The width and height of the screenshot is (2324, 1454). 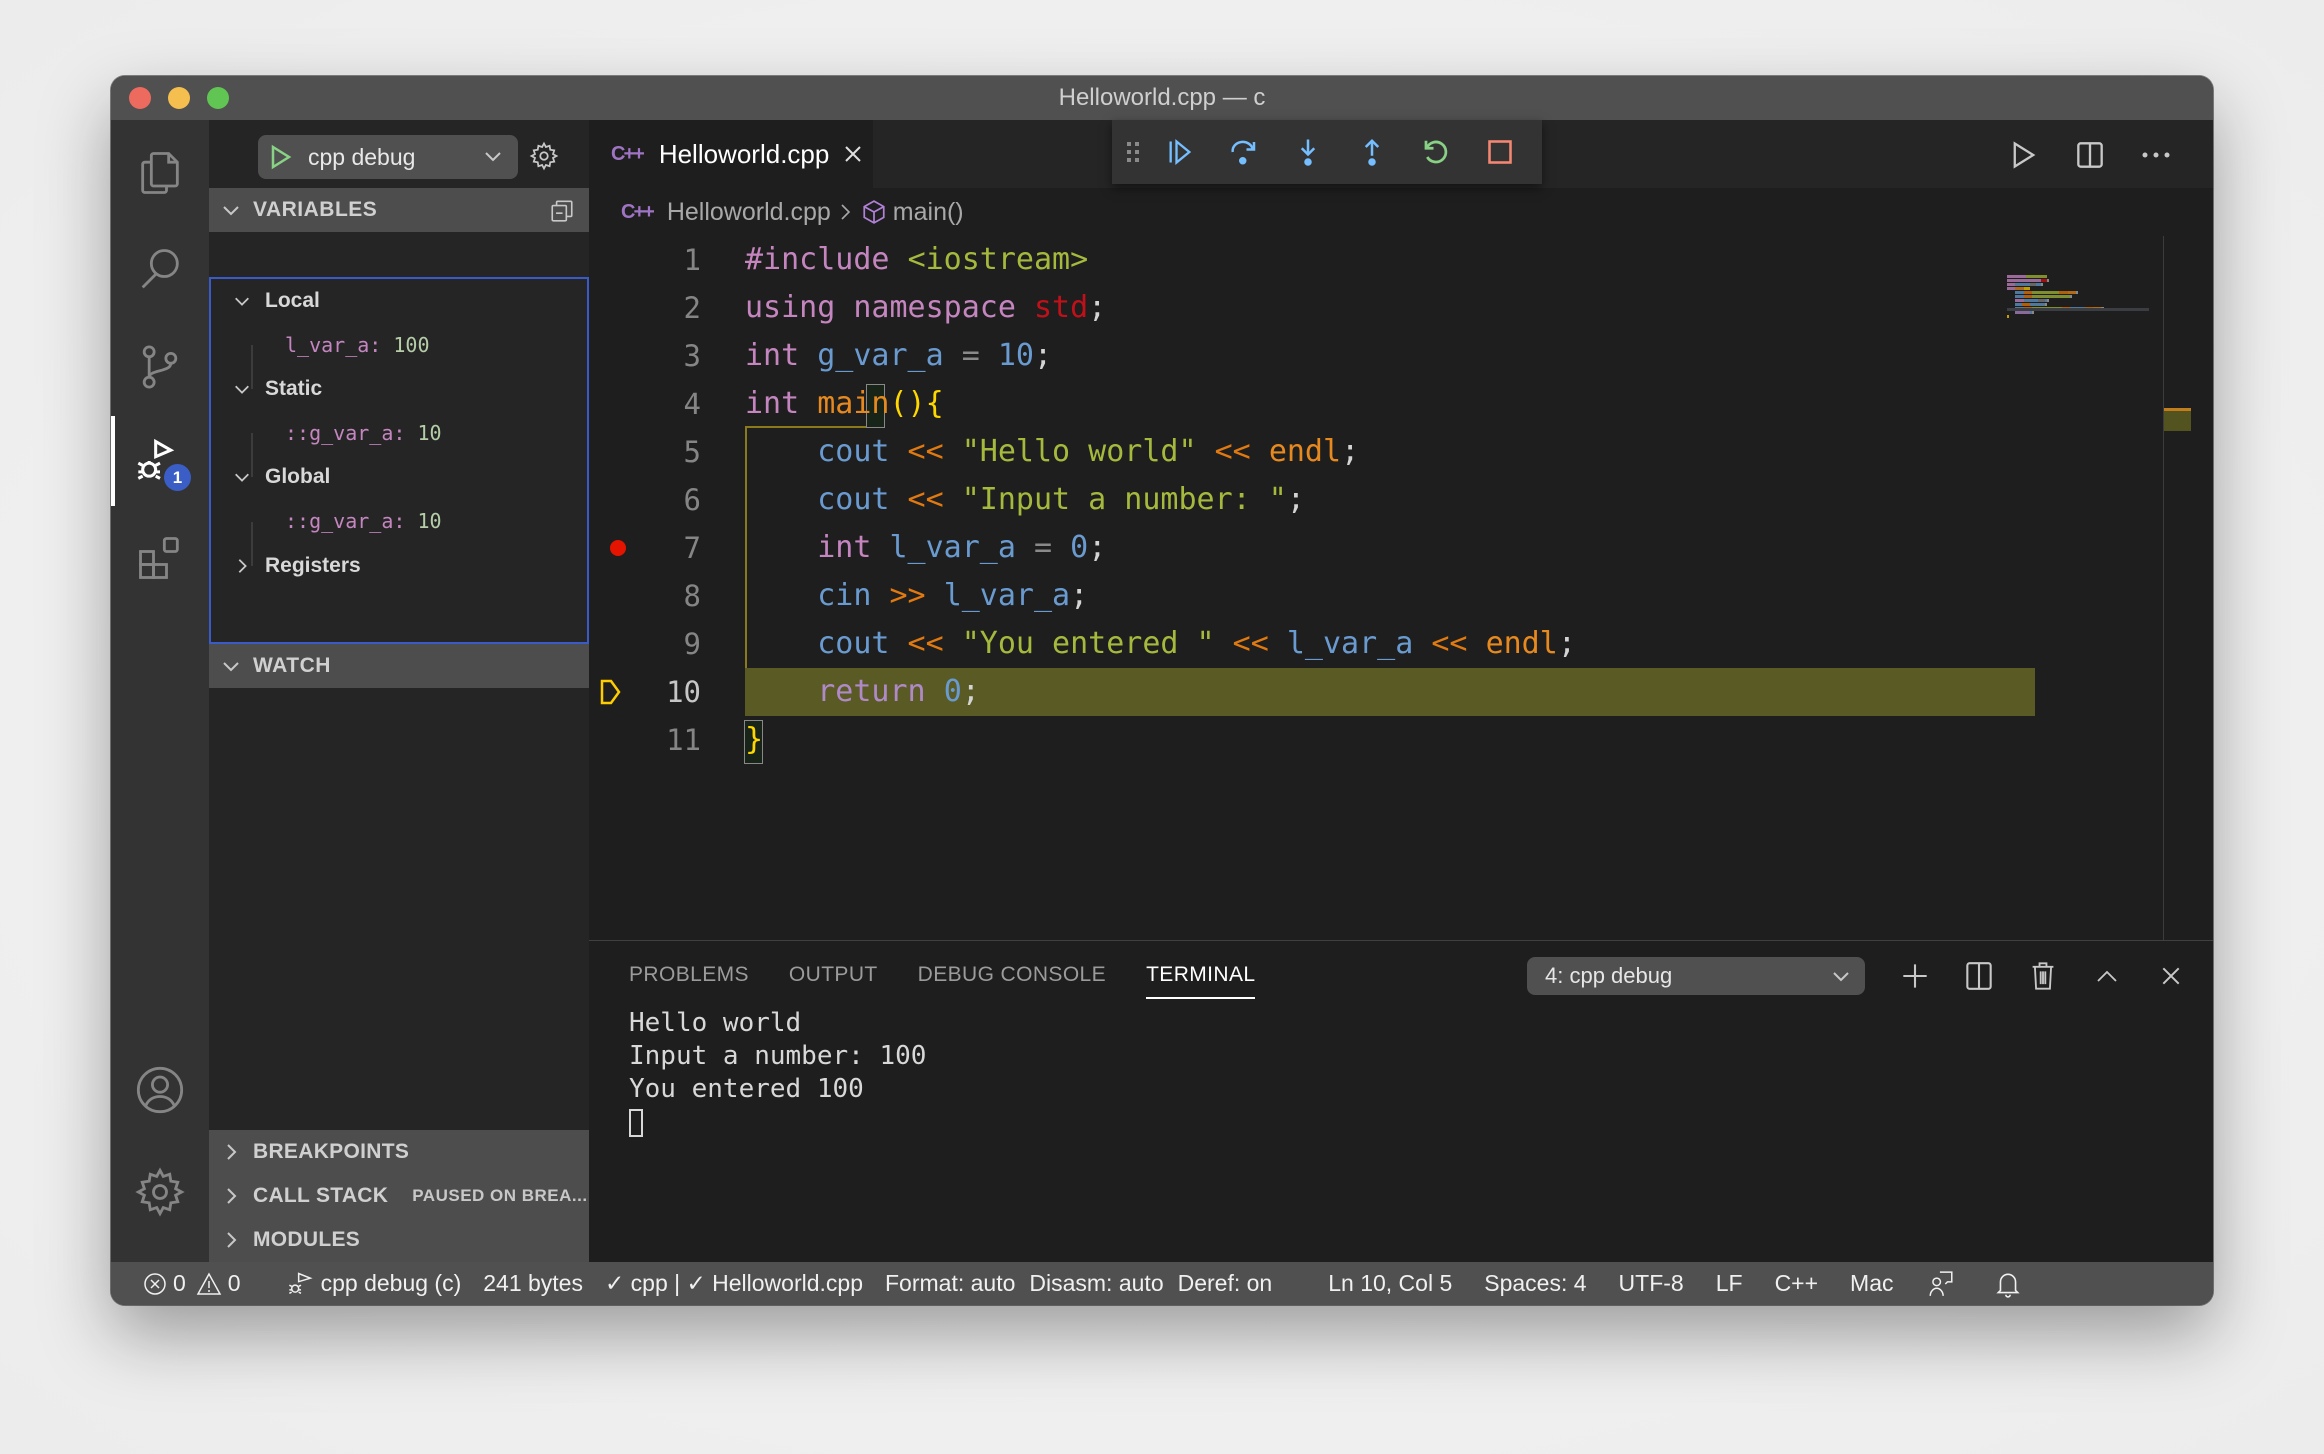 What do you see at coordinates (399, 666) in the screenshot?
I see `watch-section-header: WATCH` at bounding box center [399, 666].